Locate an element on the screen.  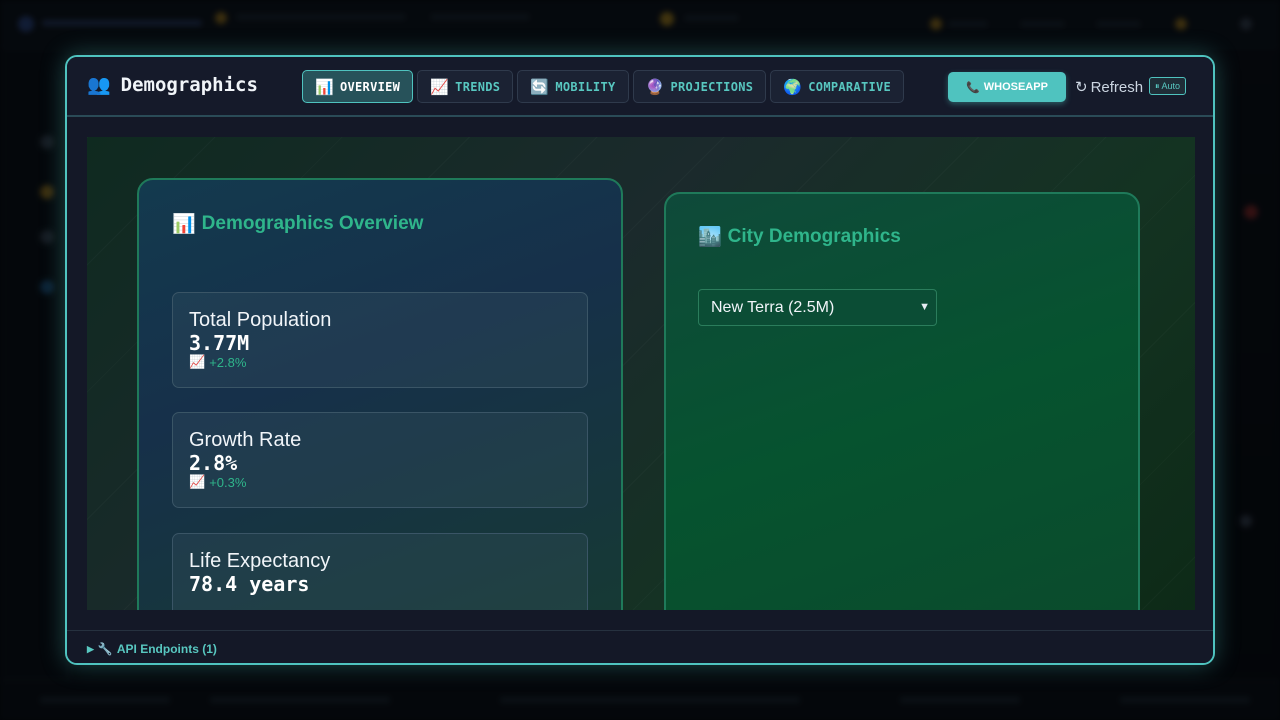
stat-change: 📈 +2.8% is located at coordinates (217, 362).